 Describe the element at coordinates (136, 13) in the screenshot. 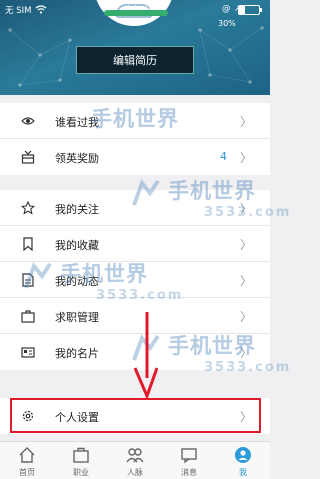

I see `username-highlight` at that location.